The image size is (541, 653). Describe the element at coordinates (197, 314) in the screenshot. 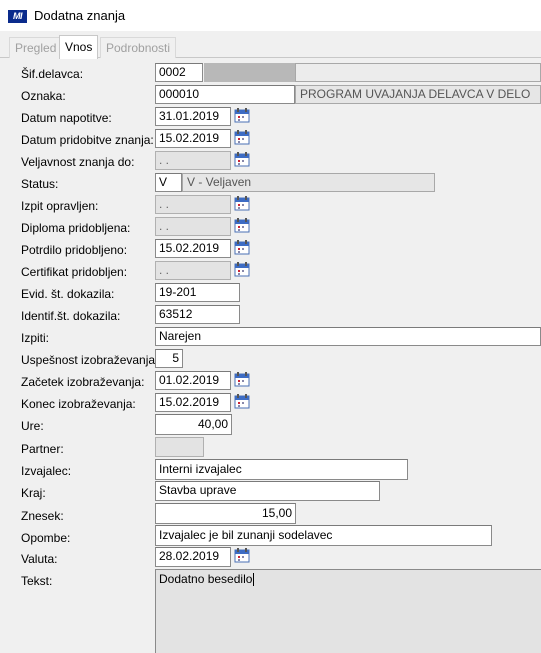

I see `identif-dokazila-field: 63512` at that location.